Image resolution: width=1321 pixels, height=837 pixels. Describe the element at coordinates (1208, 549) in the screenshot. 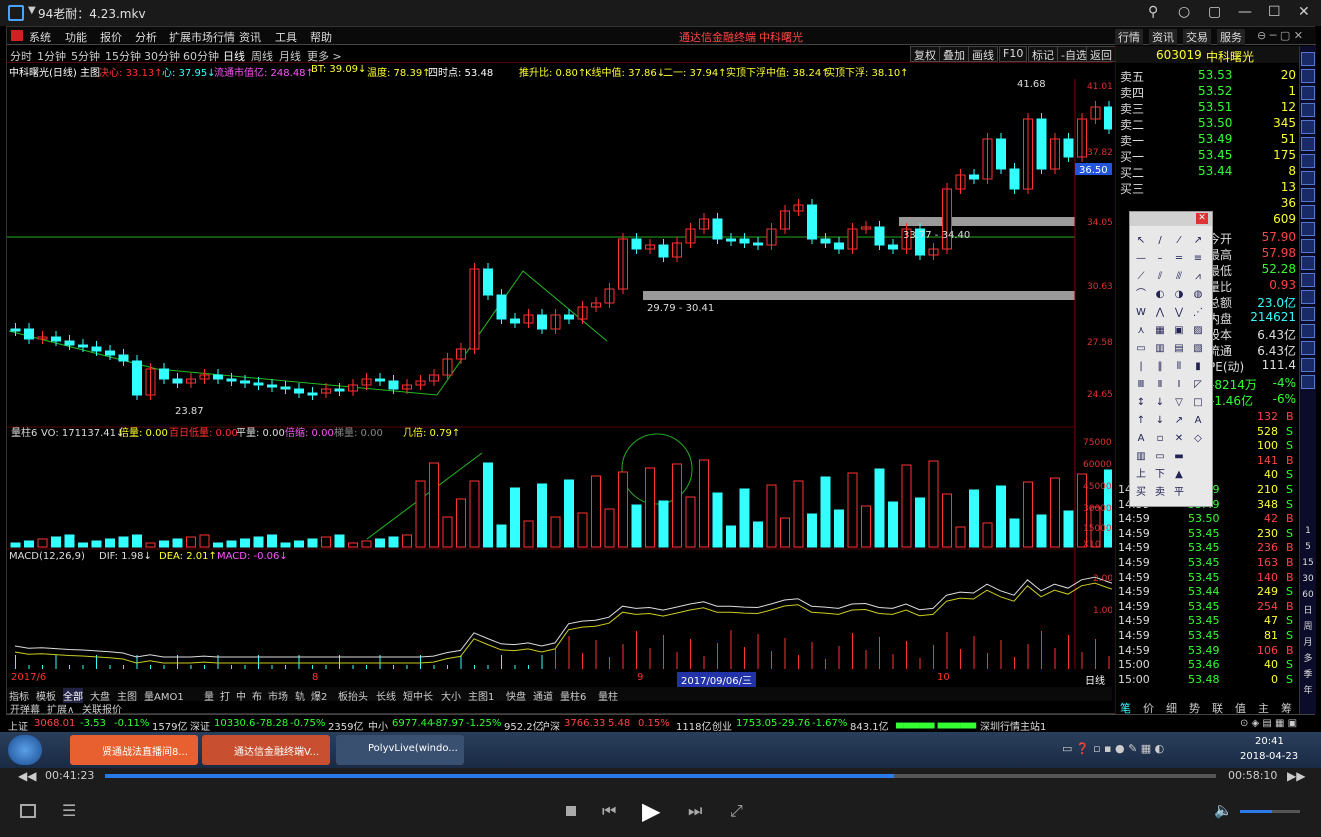

I see `tick-row: 14:59 53.45 236 B` at that location.